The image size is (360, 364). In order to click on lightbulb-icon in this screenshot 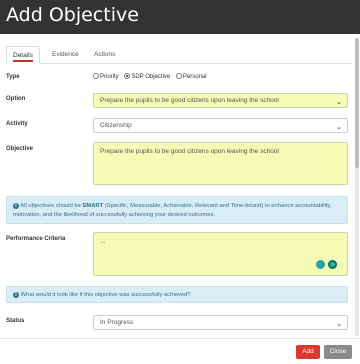, I will do `click(320, 264)`.